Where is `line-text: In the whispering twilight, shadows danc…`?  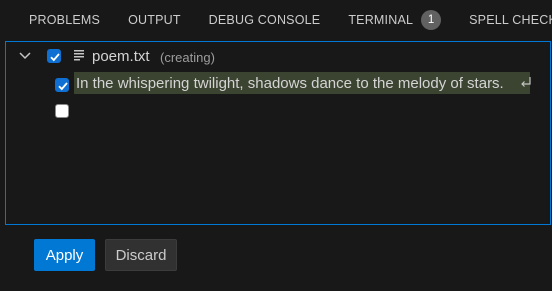 line-text: In the whispering twilight, shadows danc… is located at coordinates (290, 83).